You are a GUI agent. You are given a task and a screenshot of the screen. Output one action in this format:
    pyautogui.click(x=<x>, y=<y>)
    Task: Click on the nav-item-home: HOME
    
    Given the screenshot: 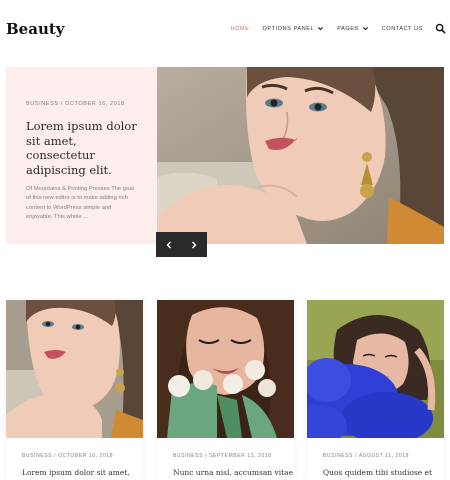 What is the action you would take?
    pyautogui.click(x=240, y=28)
    